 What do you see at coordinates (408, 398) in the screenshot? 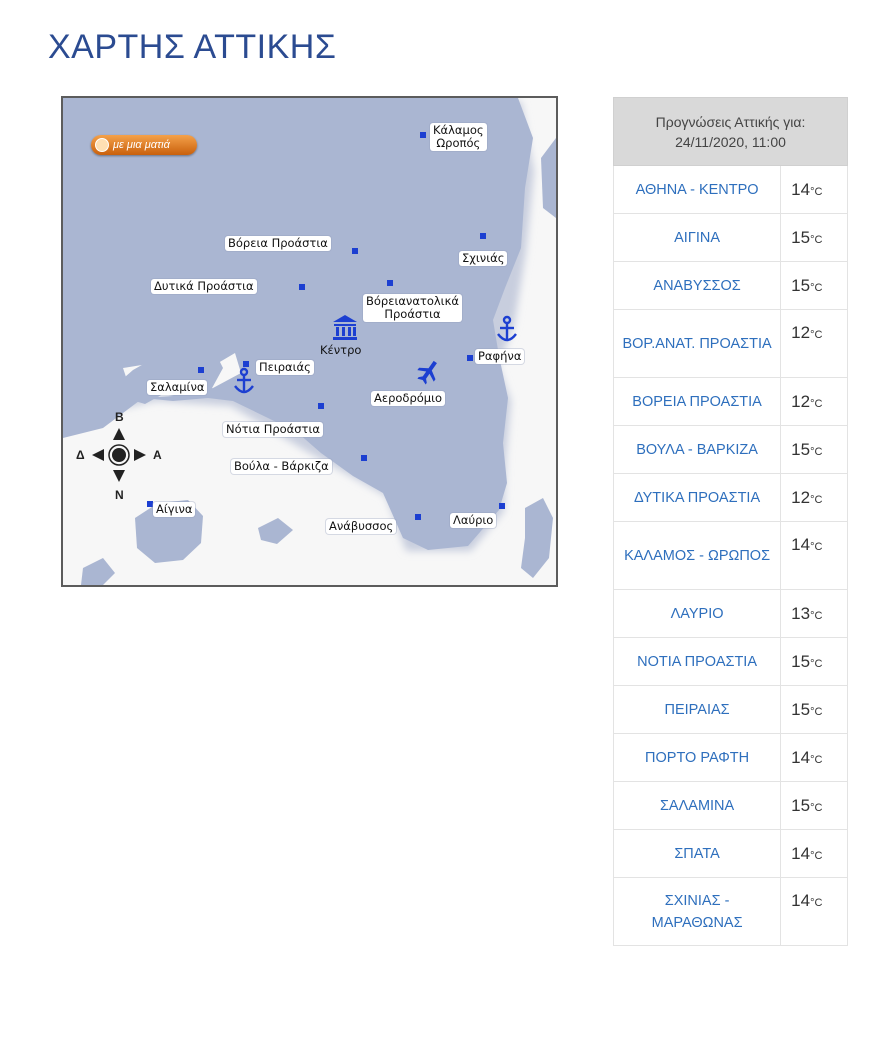
I see `map-label-aerodromio: Αεροδρόμιο` at bounding box center [408, 398].